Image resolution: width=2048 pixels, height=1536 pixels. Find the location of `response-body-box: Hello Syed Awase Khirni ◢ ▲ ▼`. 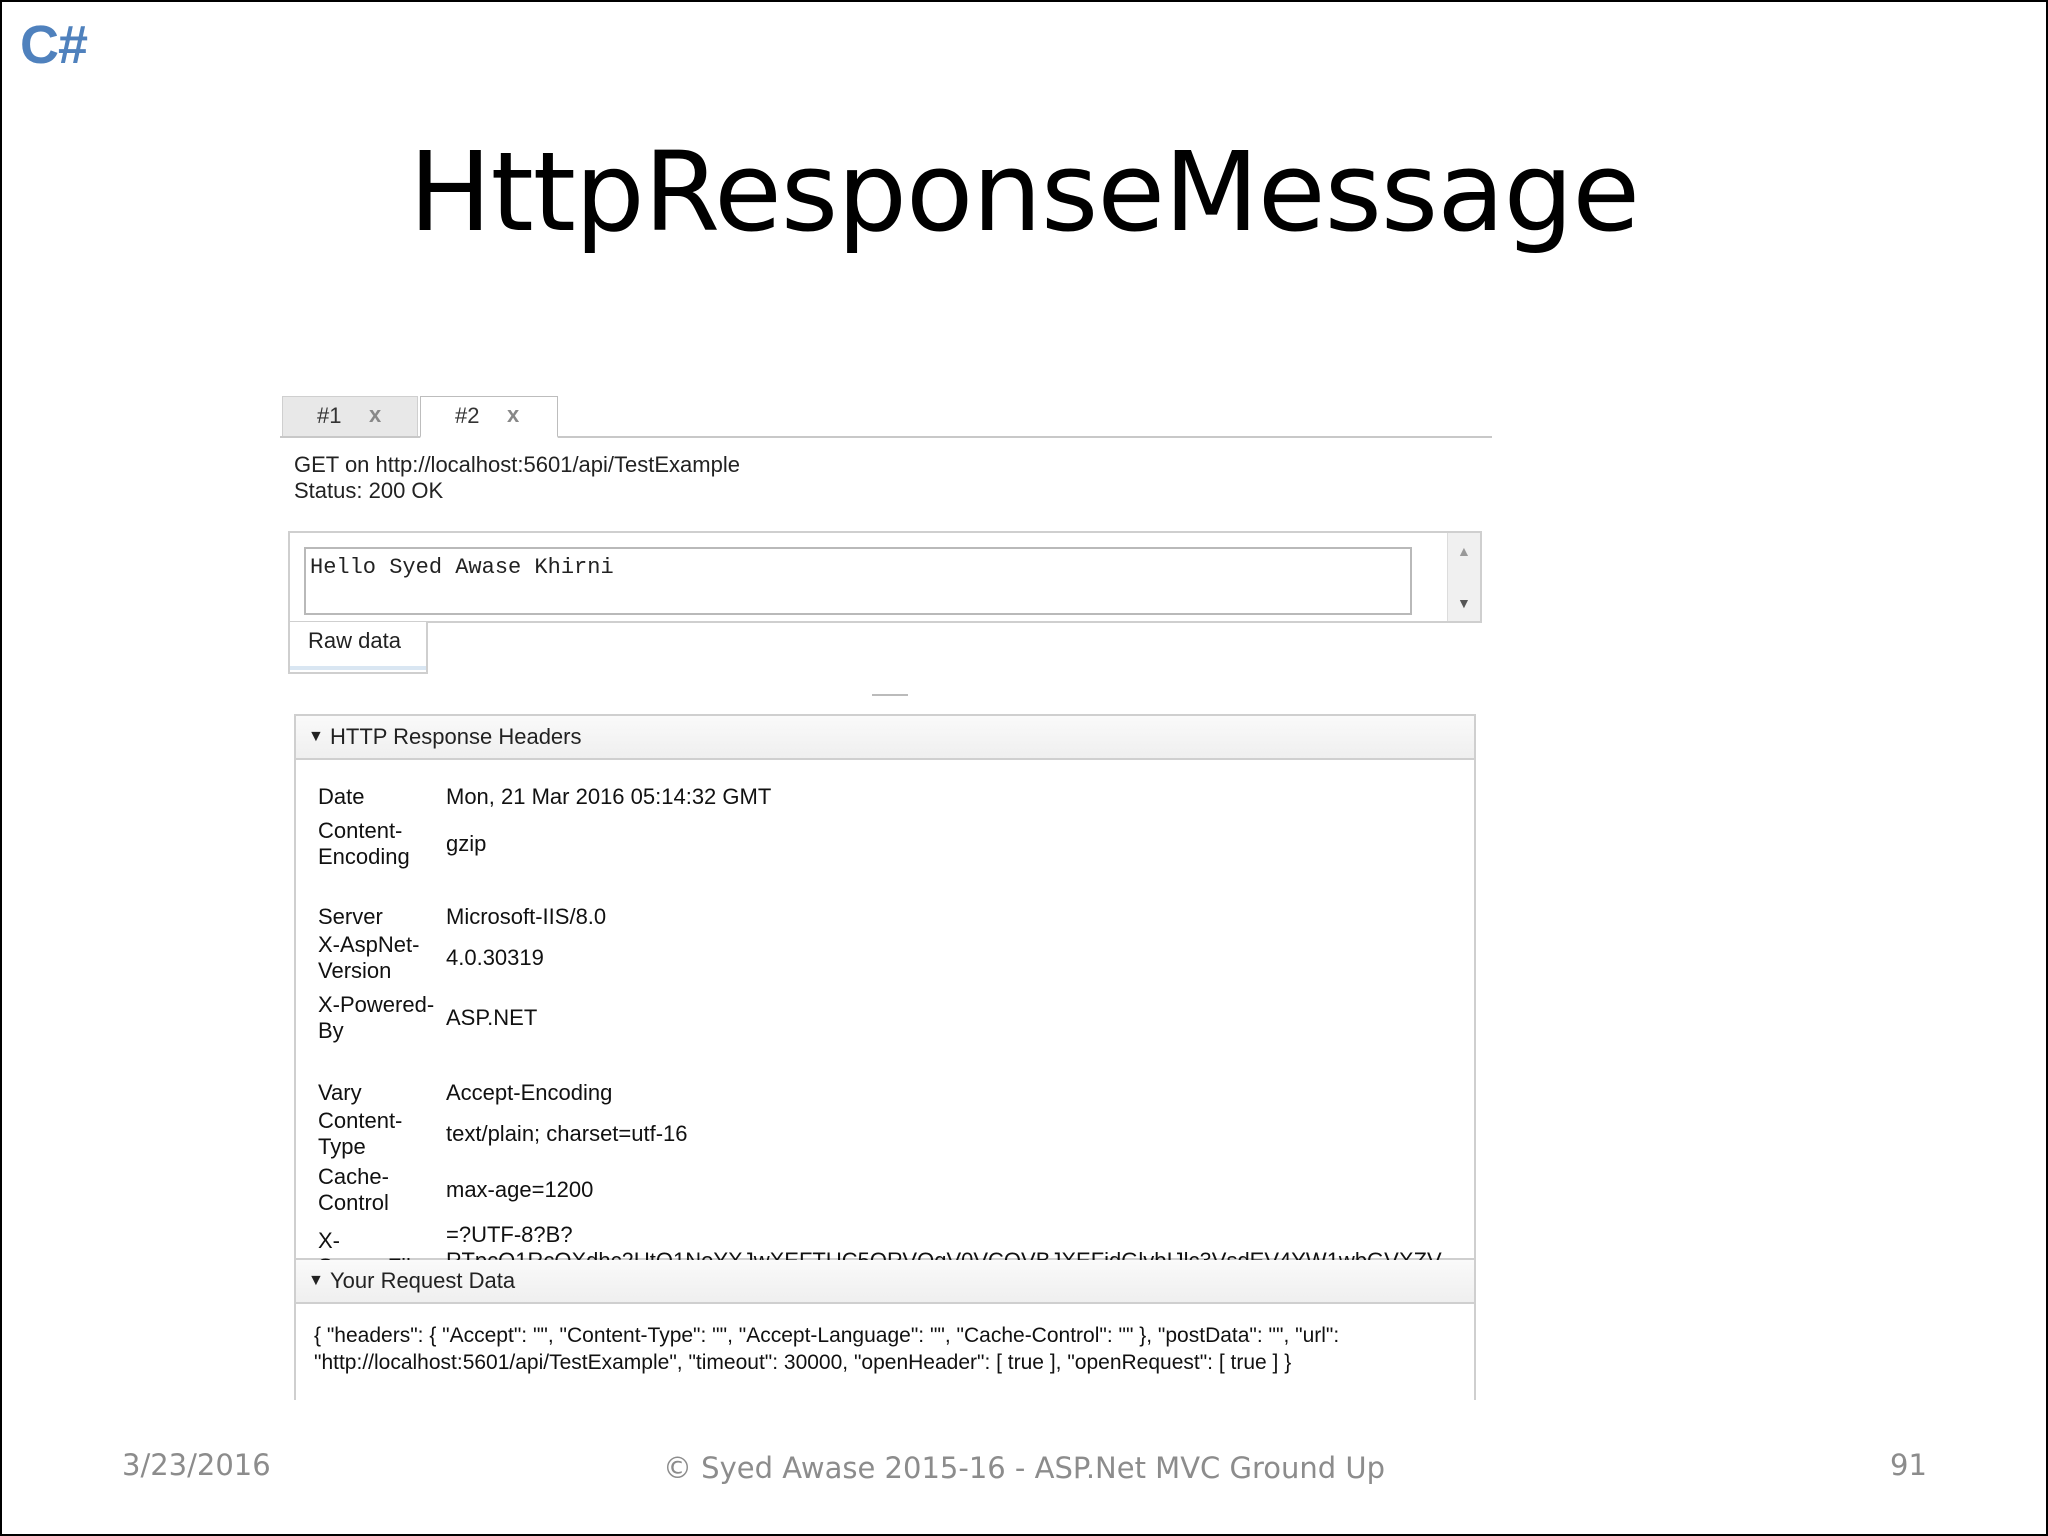

response-body-box: Hello Syed Awase Khirni ◢ ▲ ▼ is located at coordinates (885, 577).